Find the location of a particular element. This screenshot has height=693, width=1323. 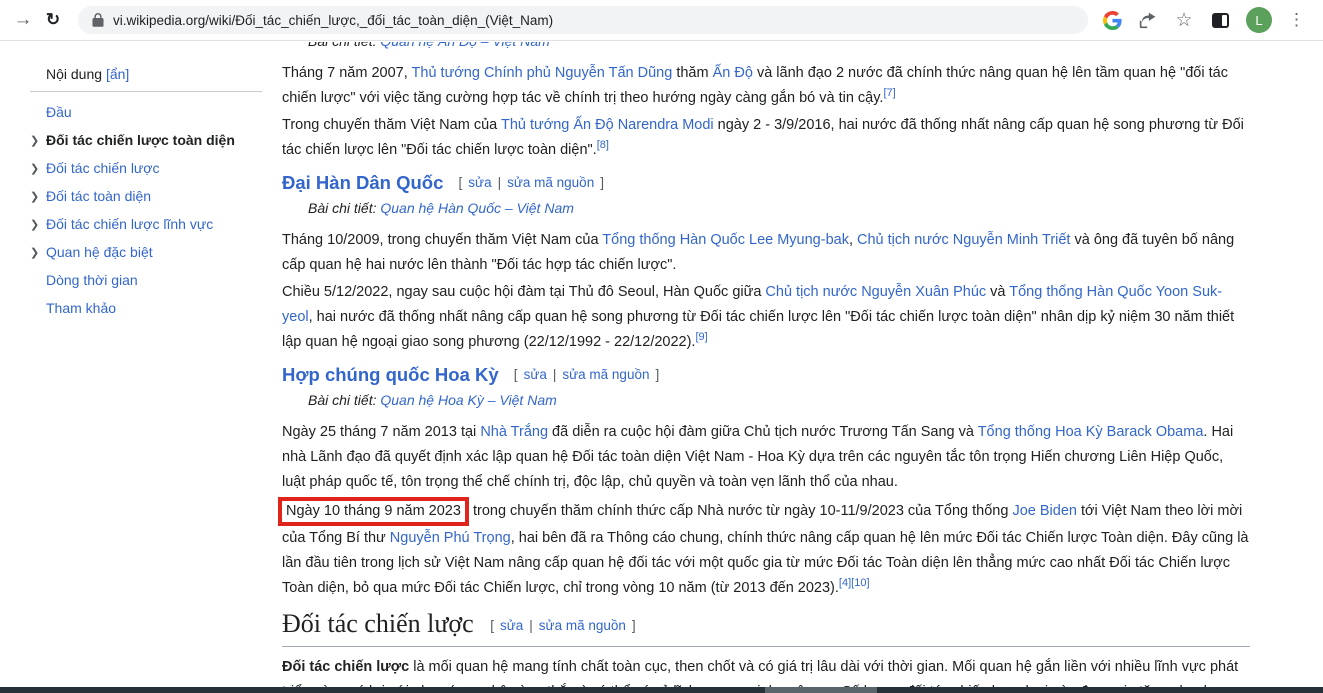

reference-link: [7] is located at coordinates (889, 93).